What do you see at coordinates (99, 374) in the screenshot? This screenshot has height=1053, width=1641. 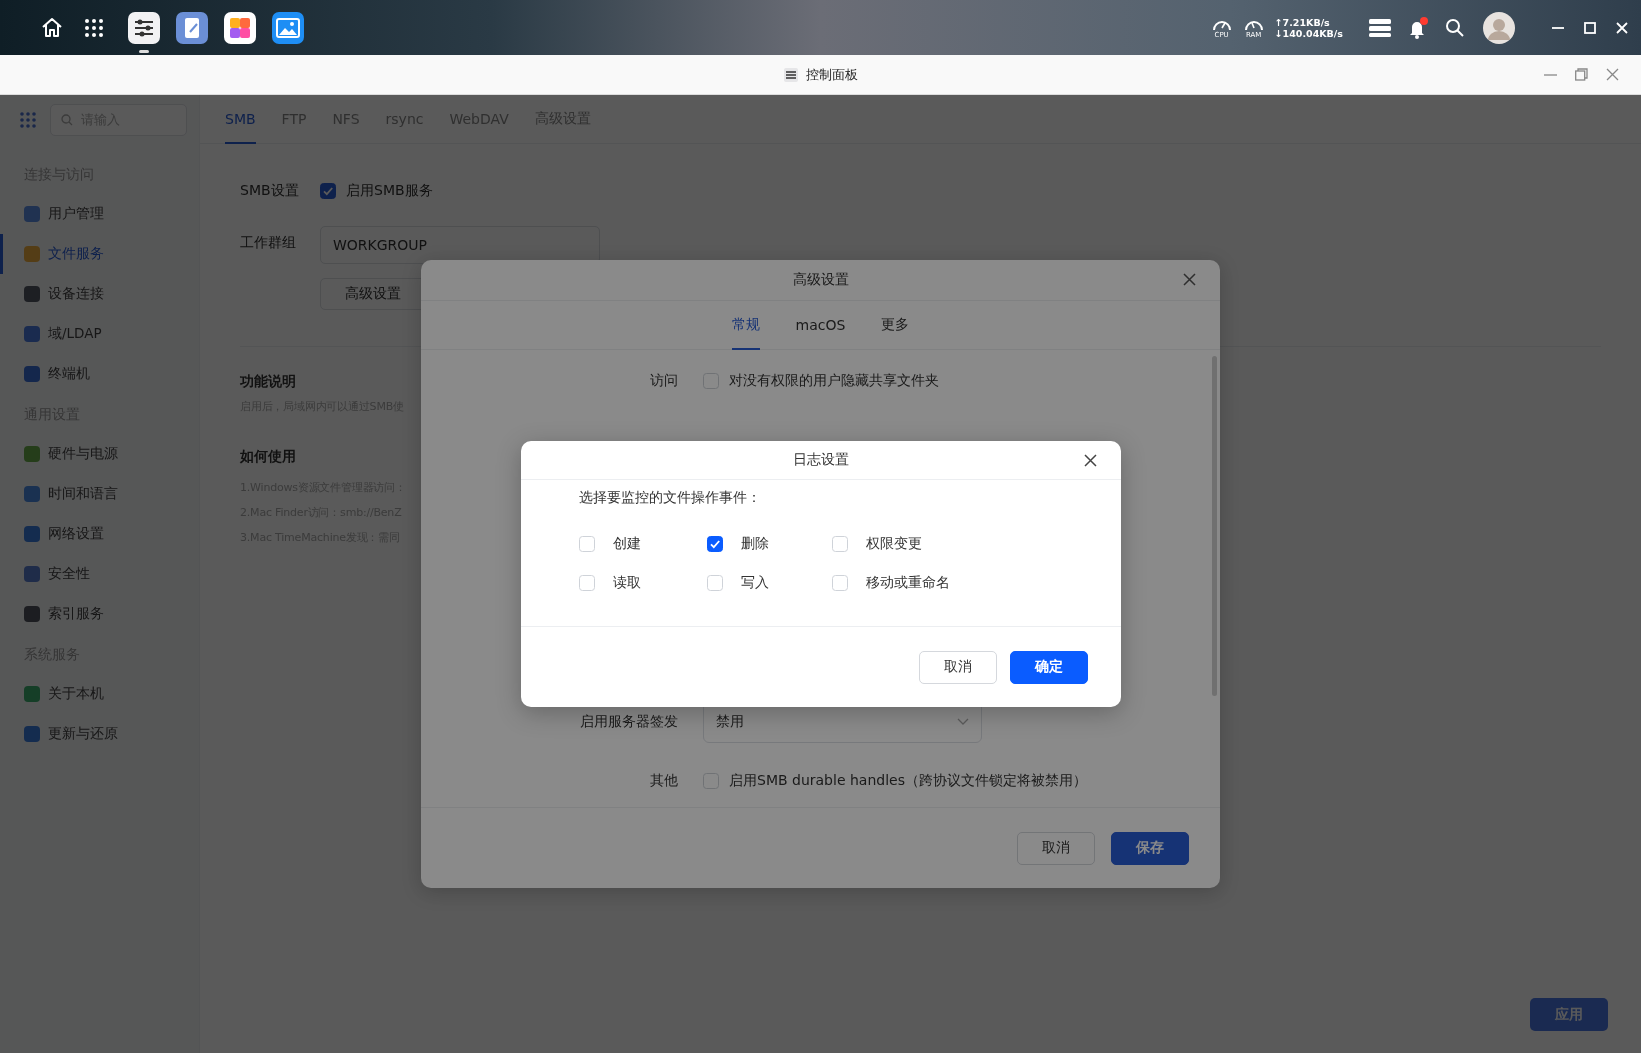 I see `sidebar-item: 终端机` at bounding box center [99, 374].